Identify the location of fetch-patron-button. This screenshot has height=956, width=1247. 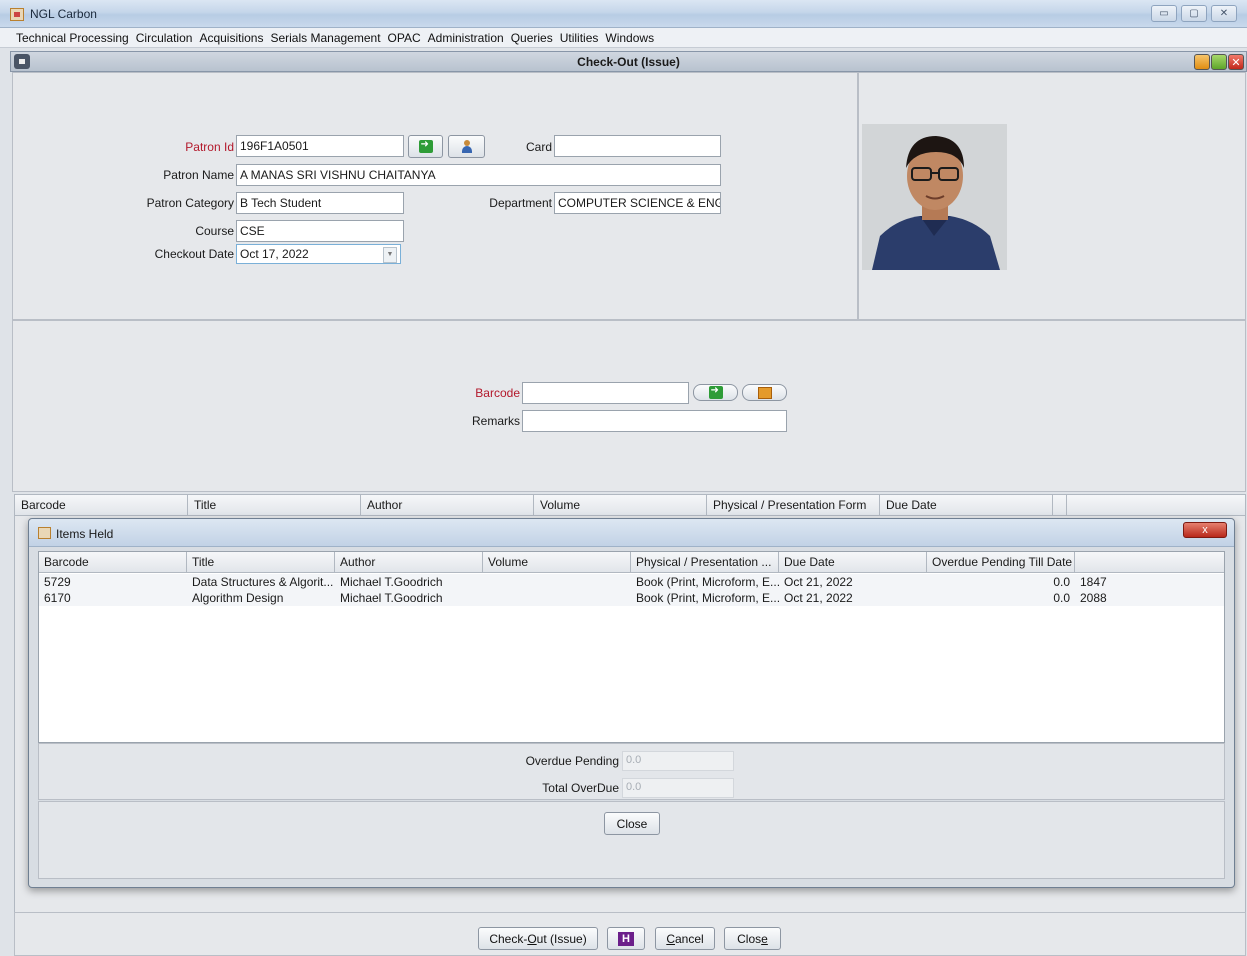
(425, 146).